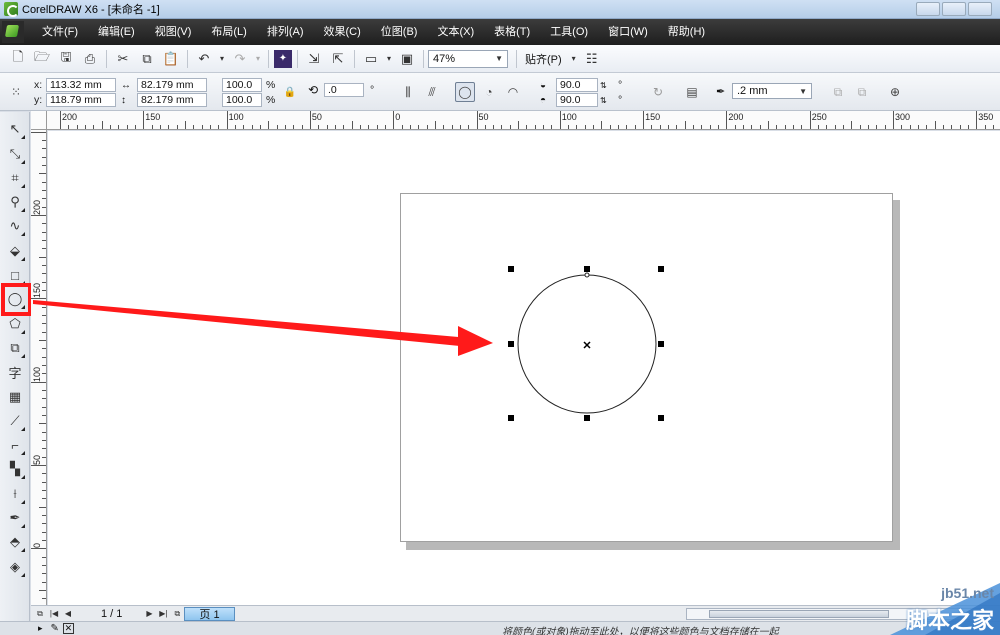 The width and height of the screenshot is (1000, 635). What do you see at coordinates (173, 32) in the screenshot?
I see `menu-view: 视图(V)` at bounding box center [173, 32].